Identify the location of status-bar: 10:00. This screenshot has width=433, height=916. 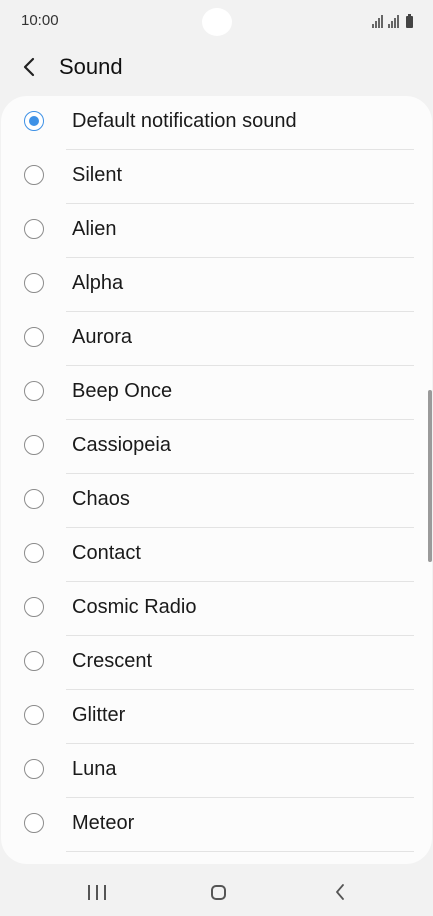
(216, 22).